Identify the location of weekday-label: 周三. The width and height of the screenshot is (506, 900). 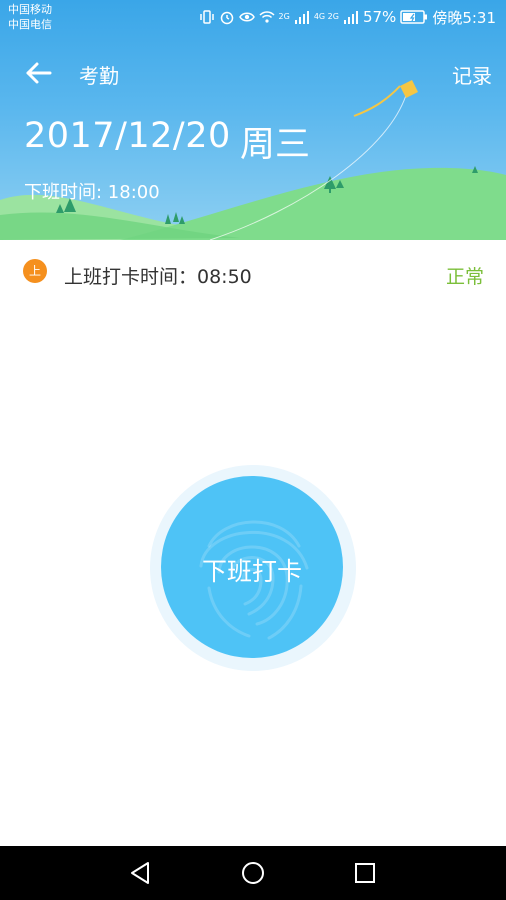
(275, 145).